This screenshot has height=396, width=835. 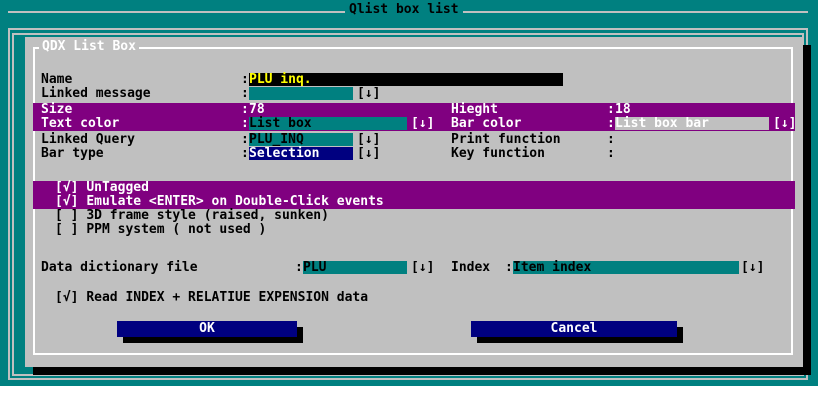 What do you see at coordinates (611, 123) in the screenshot?
I see `bar-color-colon: :` at bounding box center [611, 123].